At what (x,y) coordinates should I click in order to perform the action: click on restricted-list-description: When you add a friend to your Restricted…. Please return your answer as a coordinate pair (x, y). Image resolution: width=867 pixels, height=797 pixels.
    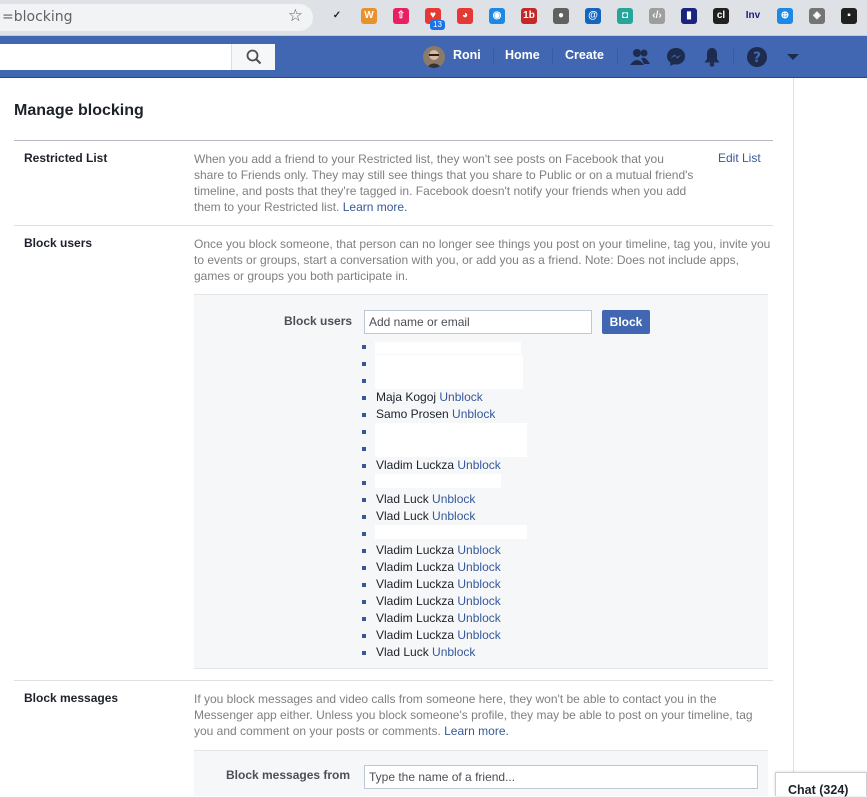
    Looking at the image, I should click on (444, 183).